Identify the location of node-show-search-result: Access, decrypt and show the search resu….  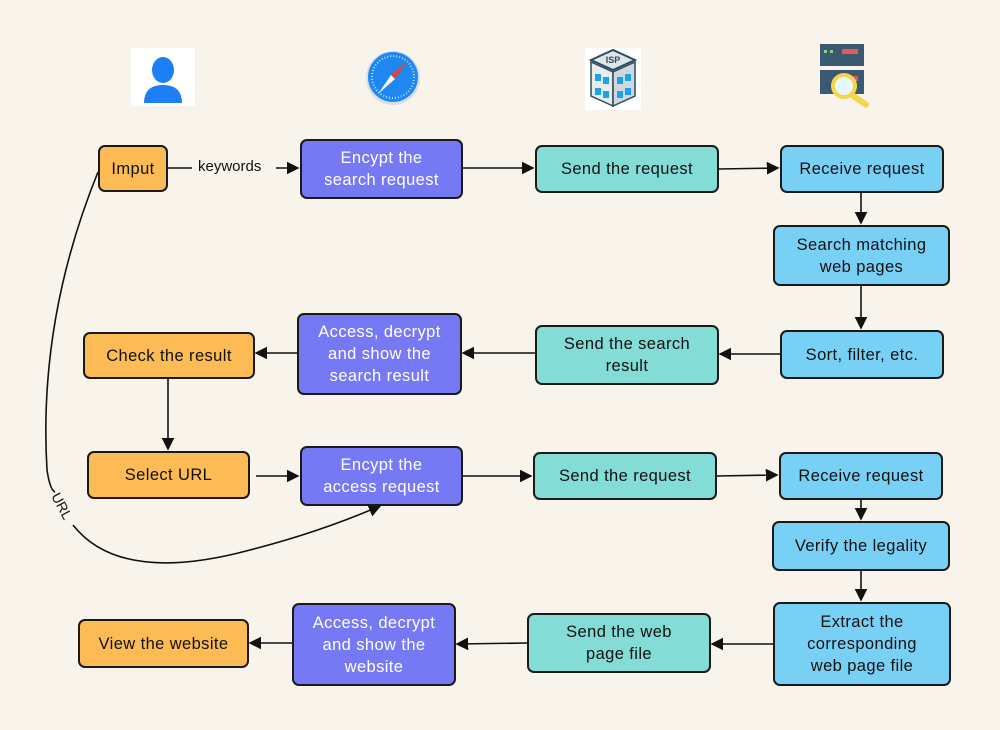
(379, 354).